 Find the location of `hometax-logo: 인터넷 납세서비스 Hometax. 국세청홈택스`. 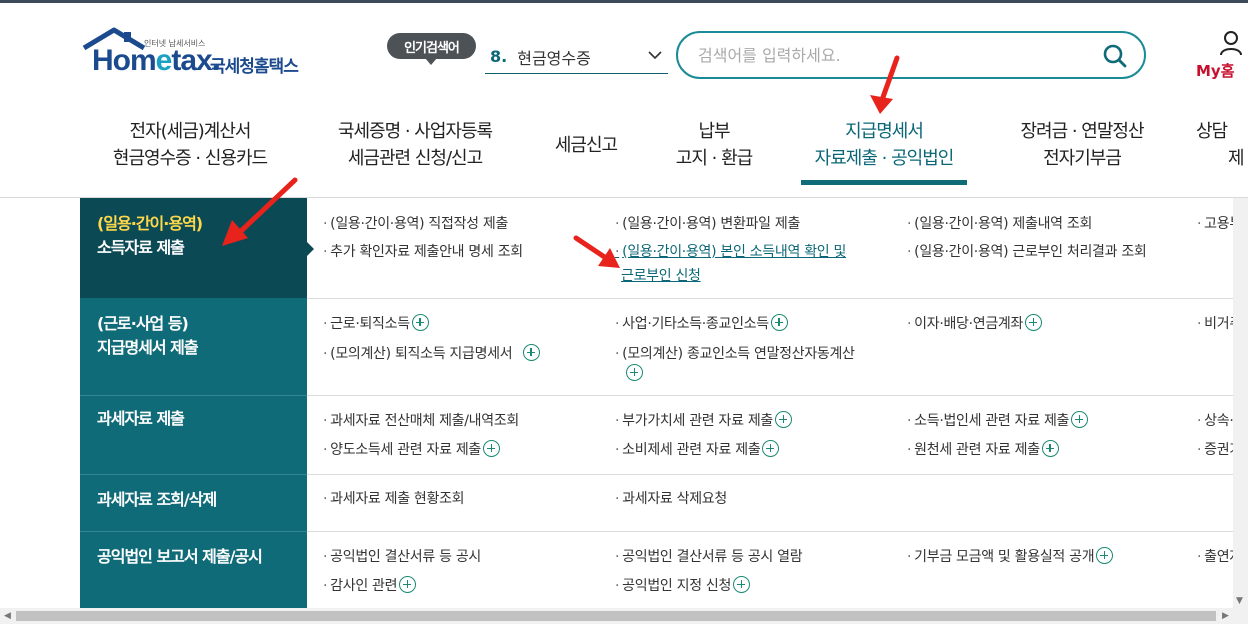

hometax-logo: 인터넷 납세서비스 Hometax. 국세청홈택스 is located at coordinates (202, 52).